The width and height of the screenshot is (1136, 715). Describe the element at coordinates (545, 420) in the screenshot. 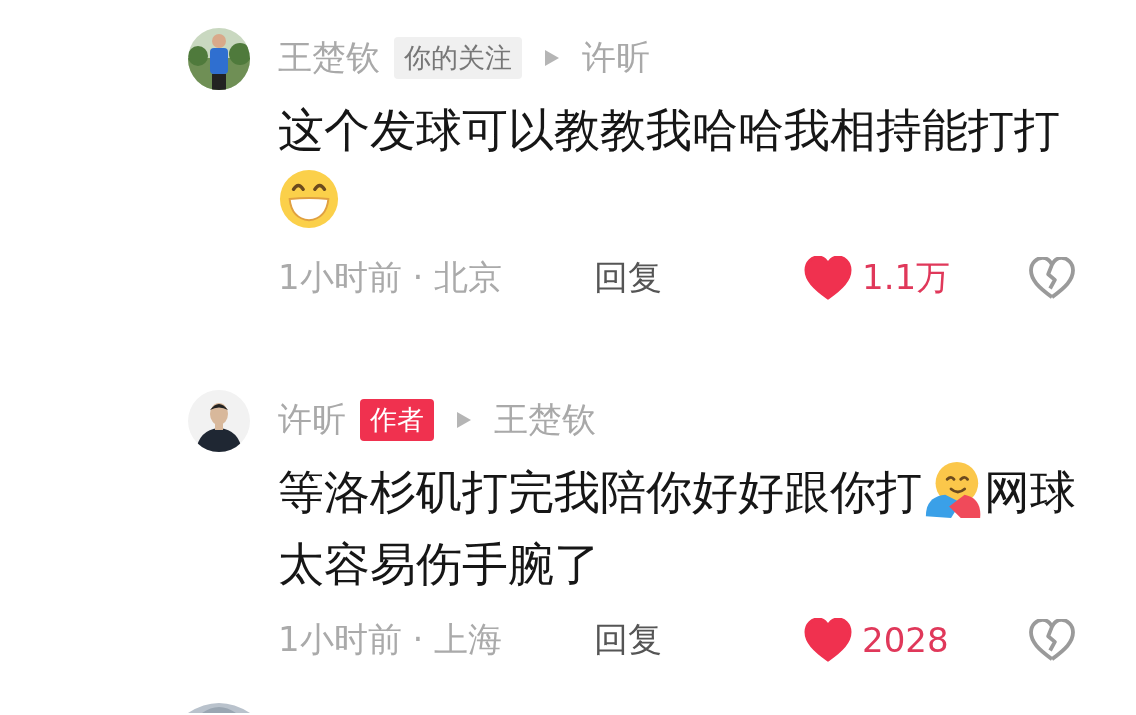

I see `reply-to-name: 王楚钦` at that location.